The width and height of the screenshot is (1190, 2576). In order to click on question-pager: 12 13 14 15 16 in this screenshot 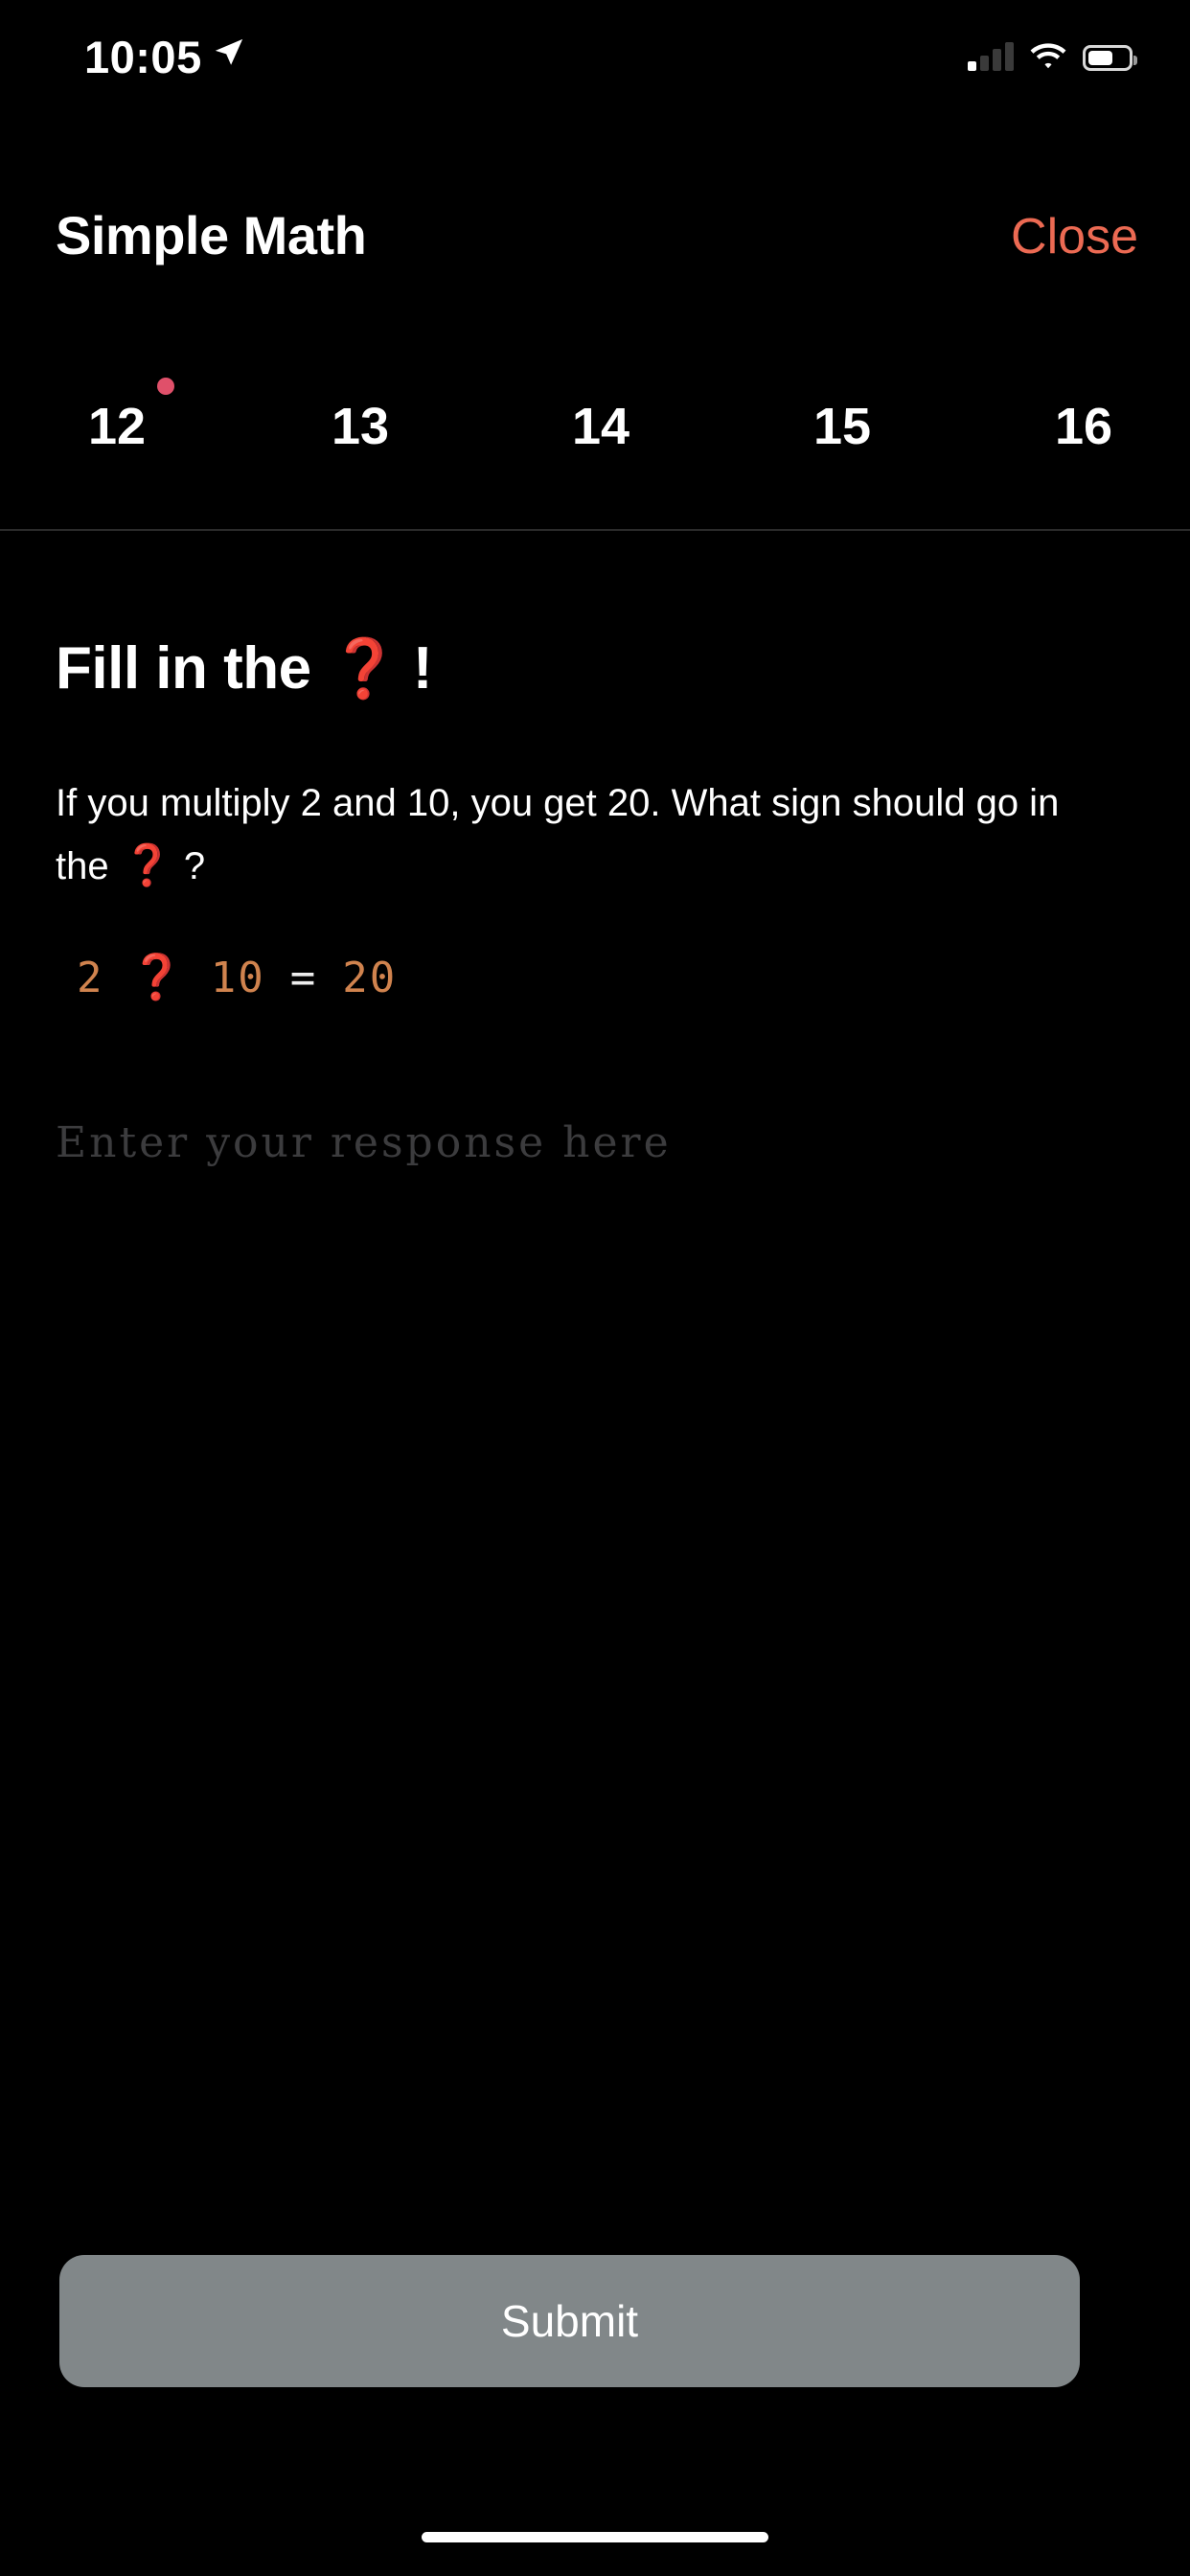, I will do `click(595, 412)`.